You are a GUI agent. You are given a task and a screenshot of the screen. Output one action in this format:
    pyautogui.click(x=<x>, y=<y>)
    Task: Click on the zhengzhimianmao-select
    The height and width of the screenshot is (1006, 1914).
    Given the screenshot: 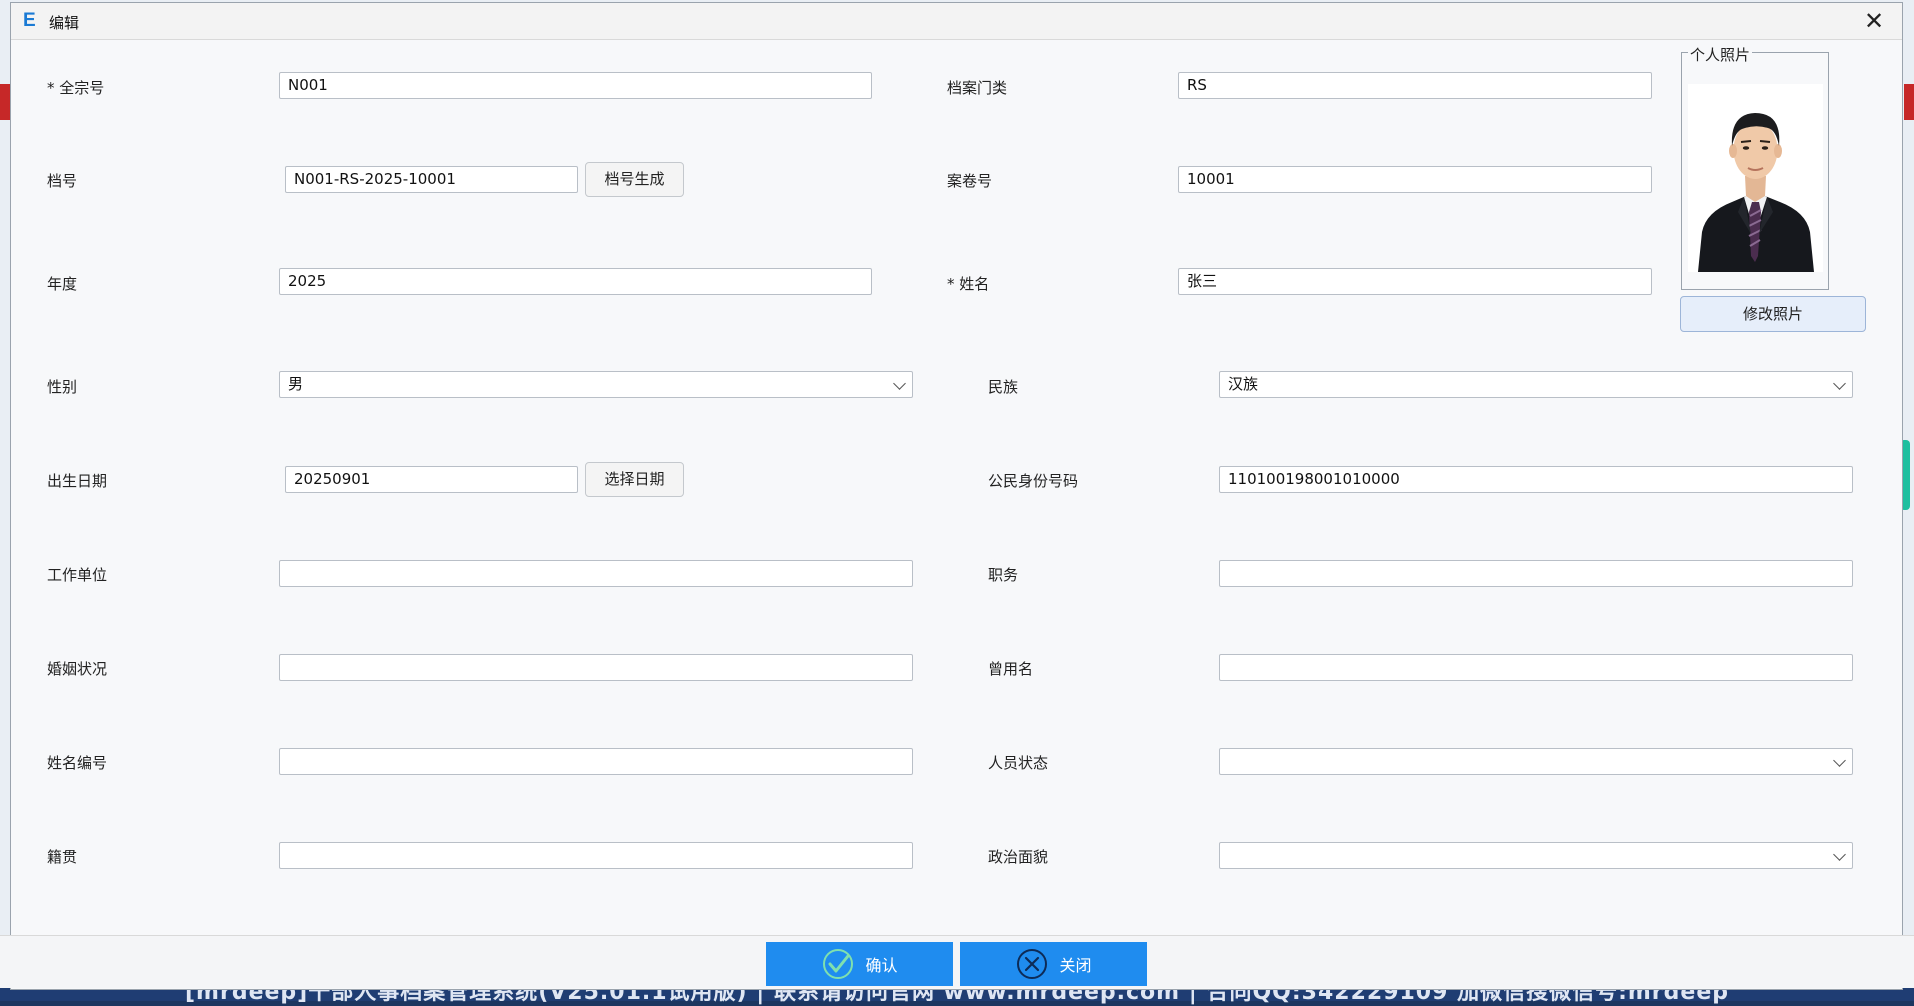 What is the action you would take?
    pyautogui.click(x=1536, y=855)
    